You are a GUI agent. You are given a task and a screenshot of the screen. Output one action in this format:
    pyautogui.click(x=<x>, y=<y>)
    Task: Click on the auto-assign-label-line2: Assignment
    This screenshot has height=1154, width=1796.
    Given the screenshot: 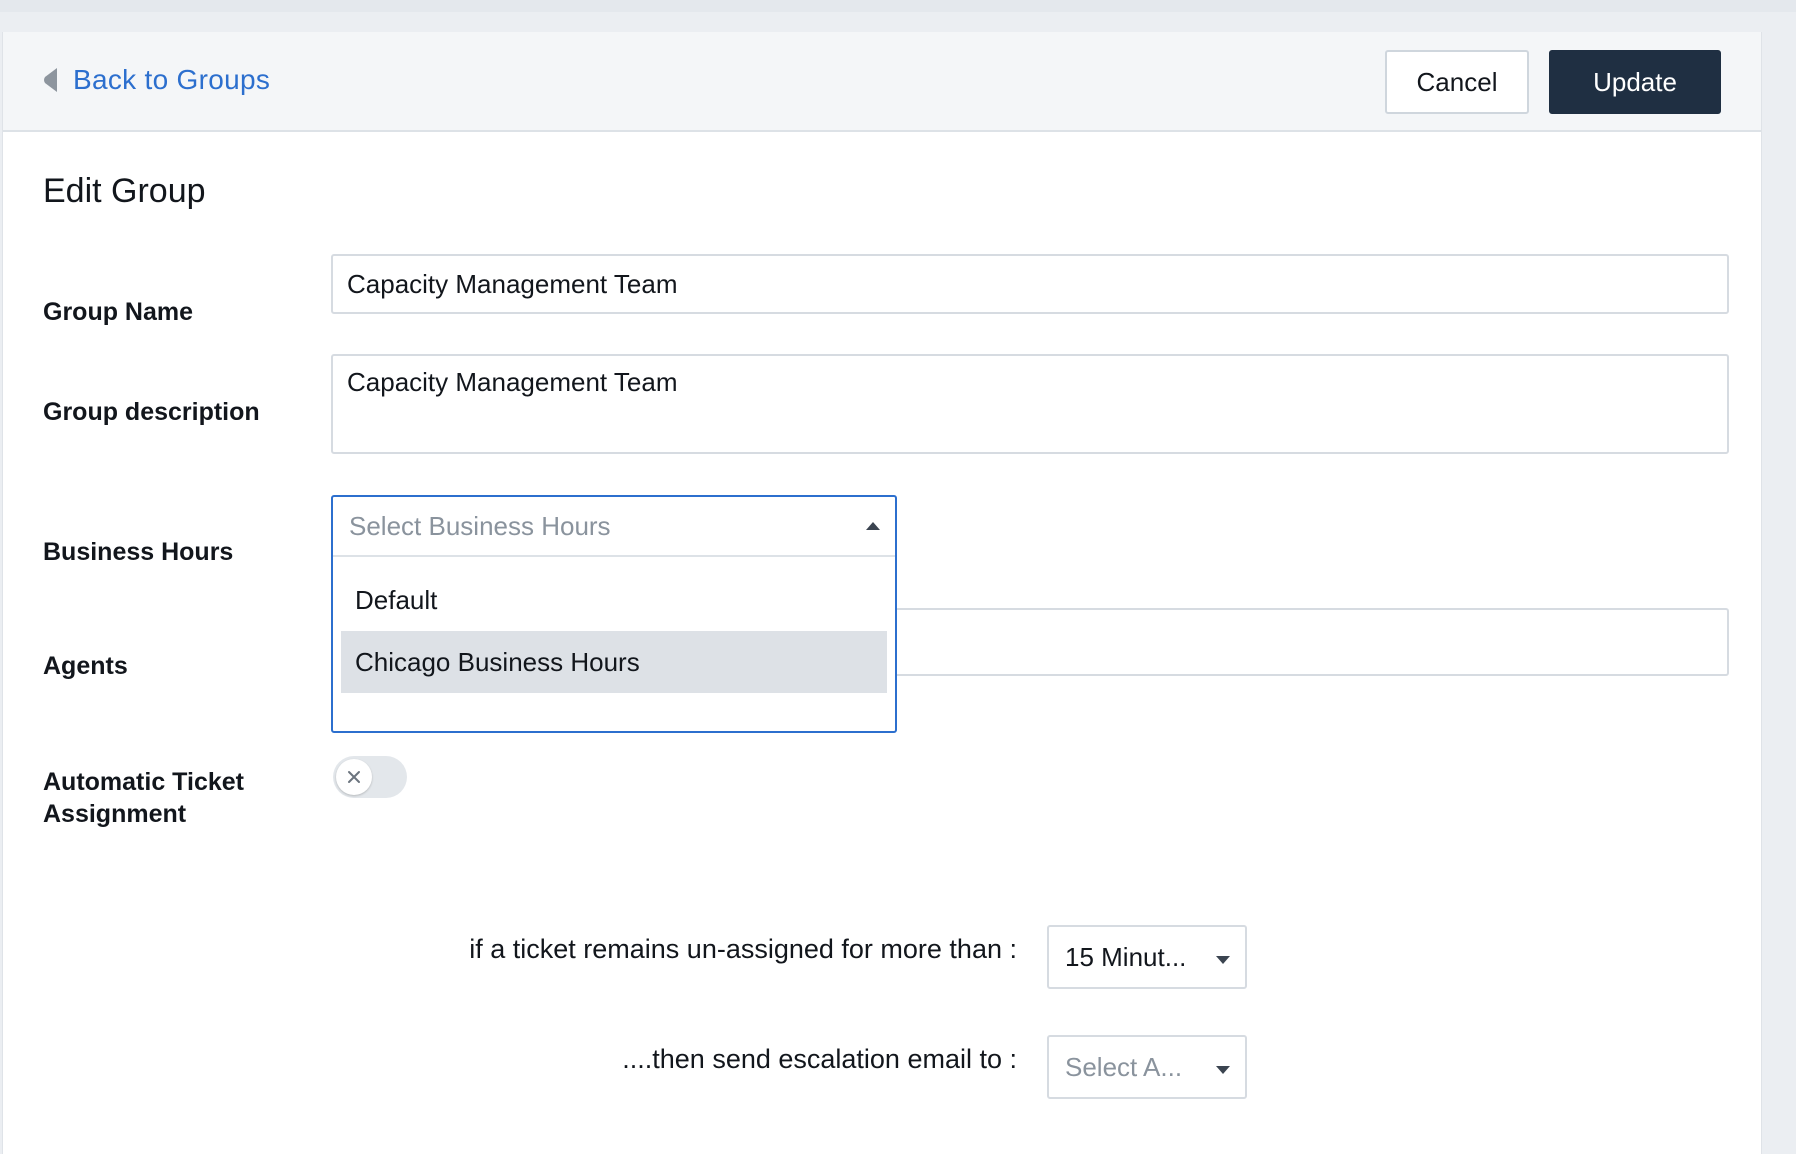 What is the action you would take?
    pyautogui.click(x=115, y=814)
    